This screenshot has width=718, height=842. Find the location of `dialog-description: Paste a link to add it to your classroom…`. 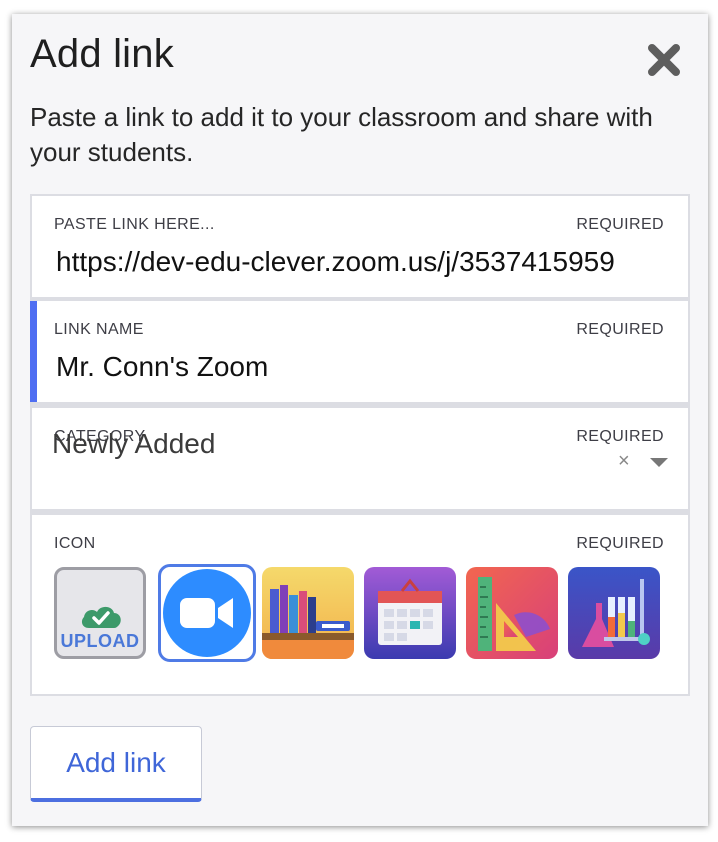

dialog-description: Paste a link to add it to your classroom… is located at coordinates (341, 134).